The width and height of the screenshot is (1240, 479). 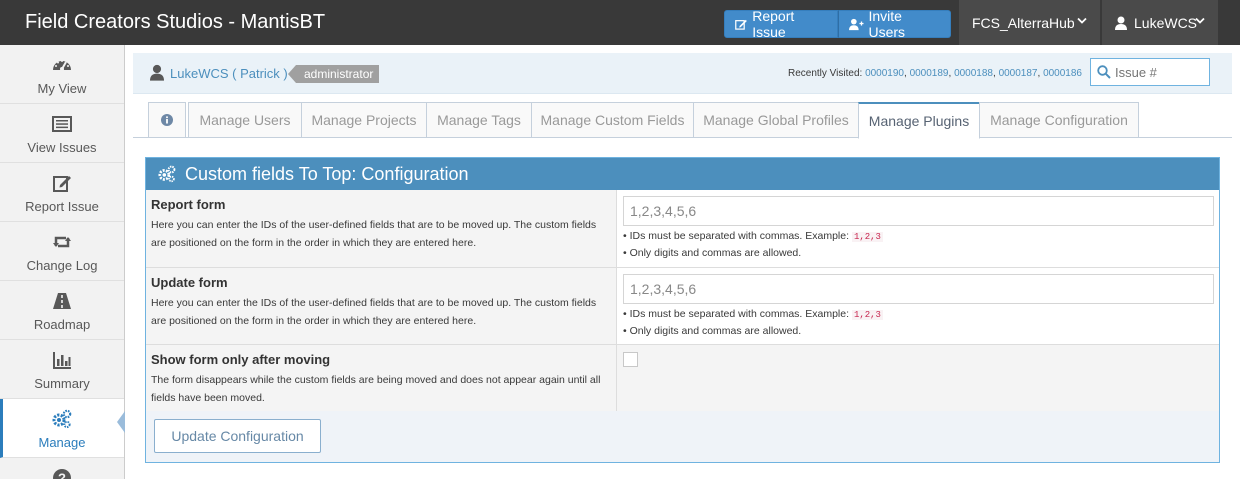 What do you see at coordinates (682, 174) in the screenshot?
I see `panel-header: Custom fields To Top: Configuration` at bounding box center [682, 174].